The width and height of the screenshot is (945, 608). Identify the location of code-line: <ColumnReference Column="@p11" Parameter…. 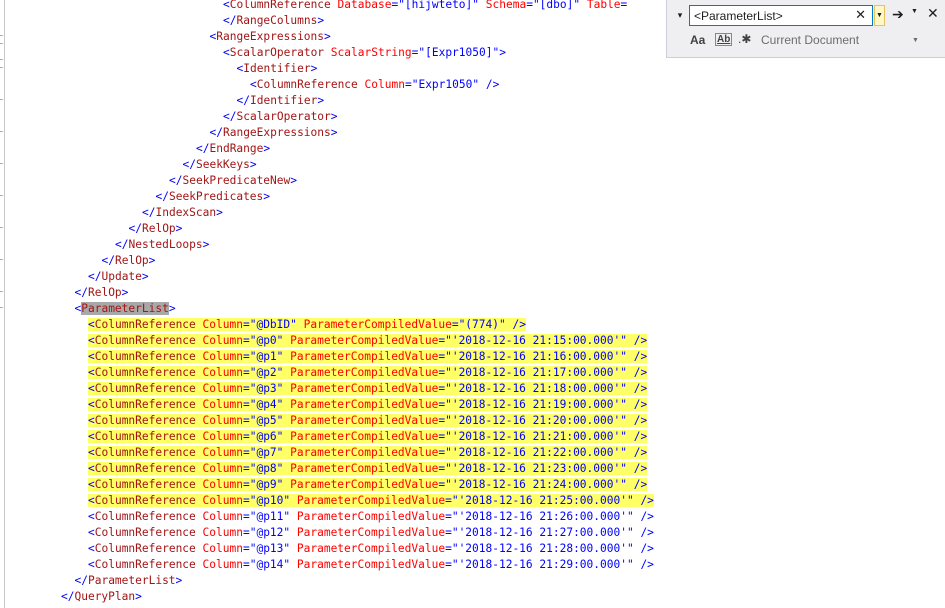
(371, 517).